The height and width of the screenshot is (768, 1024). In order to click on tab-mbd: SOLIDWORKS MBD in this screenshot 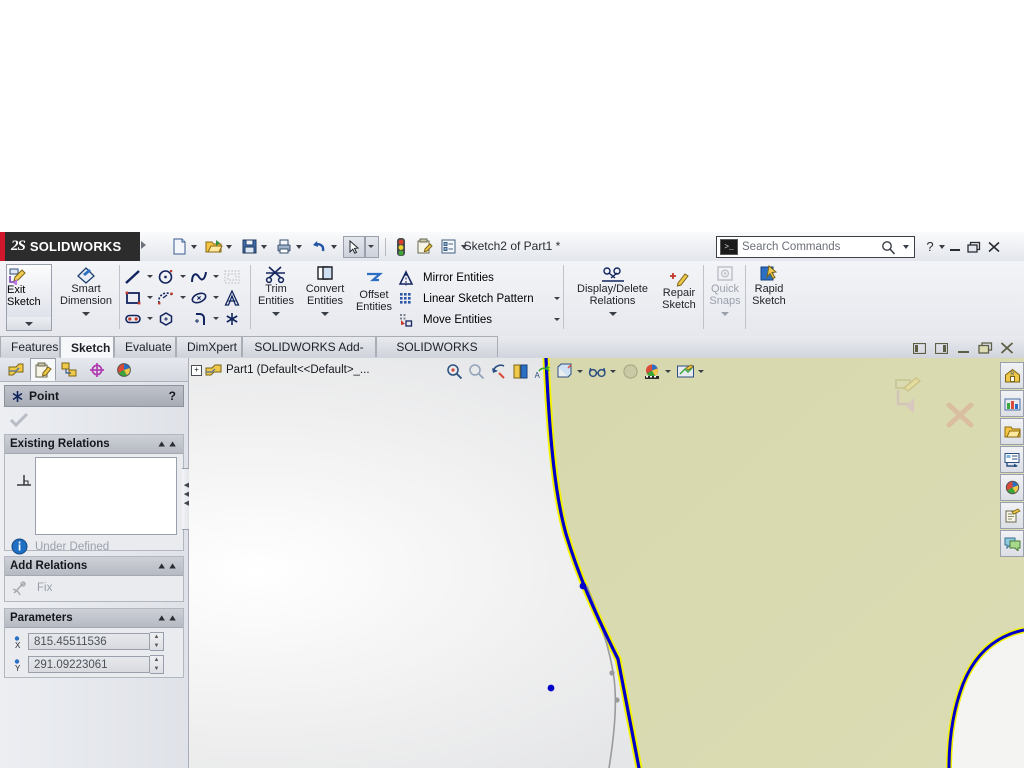, I will do `click(437, 355)`.